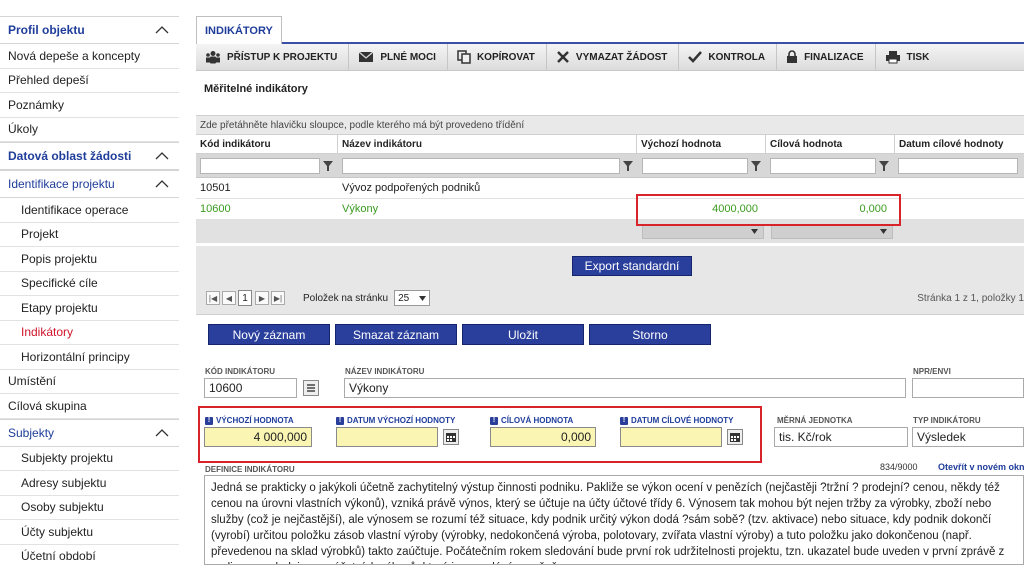 Image resolution: width=1024 pixels, height=567 pixels. I want to click on smazat-zaznam-button: Smazat záznam, so click(396, 334).